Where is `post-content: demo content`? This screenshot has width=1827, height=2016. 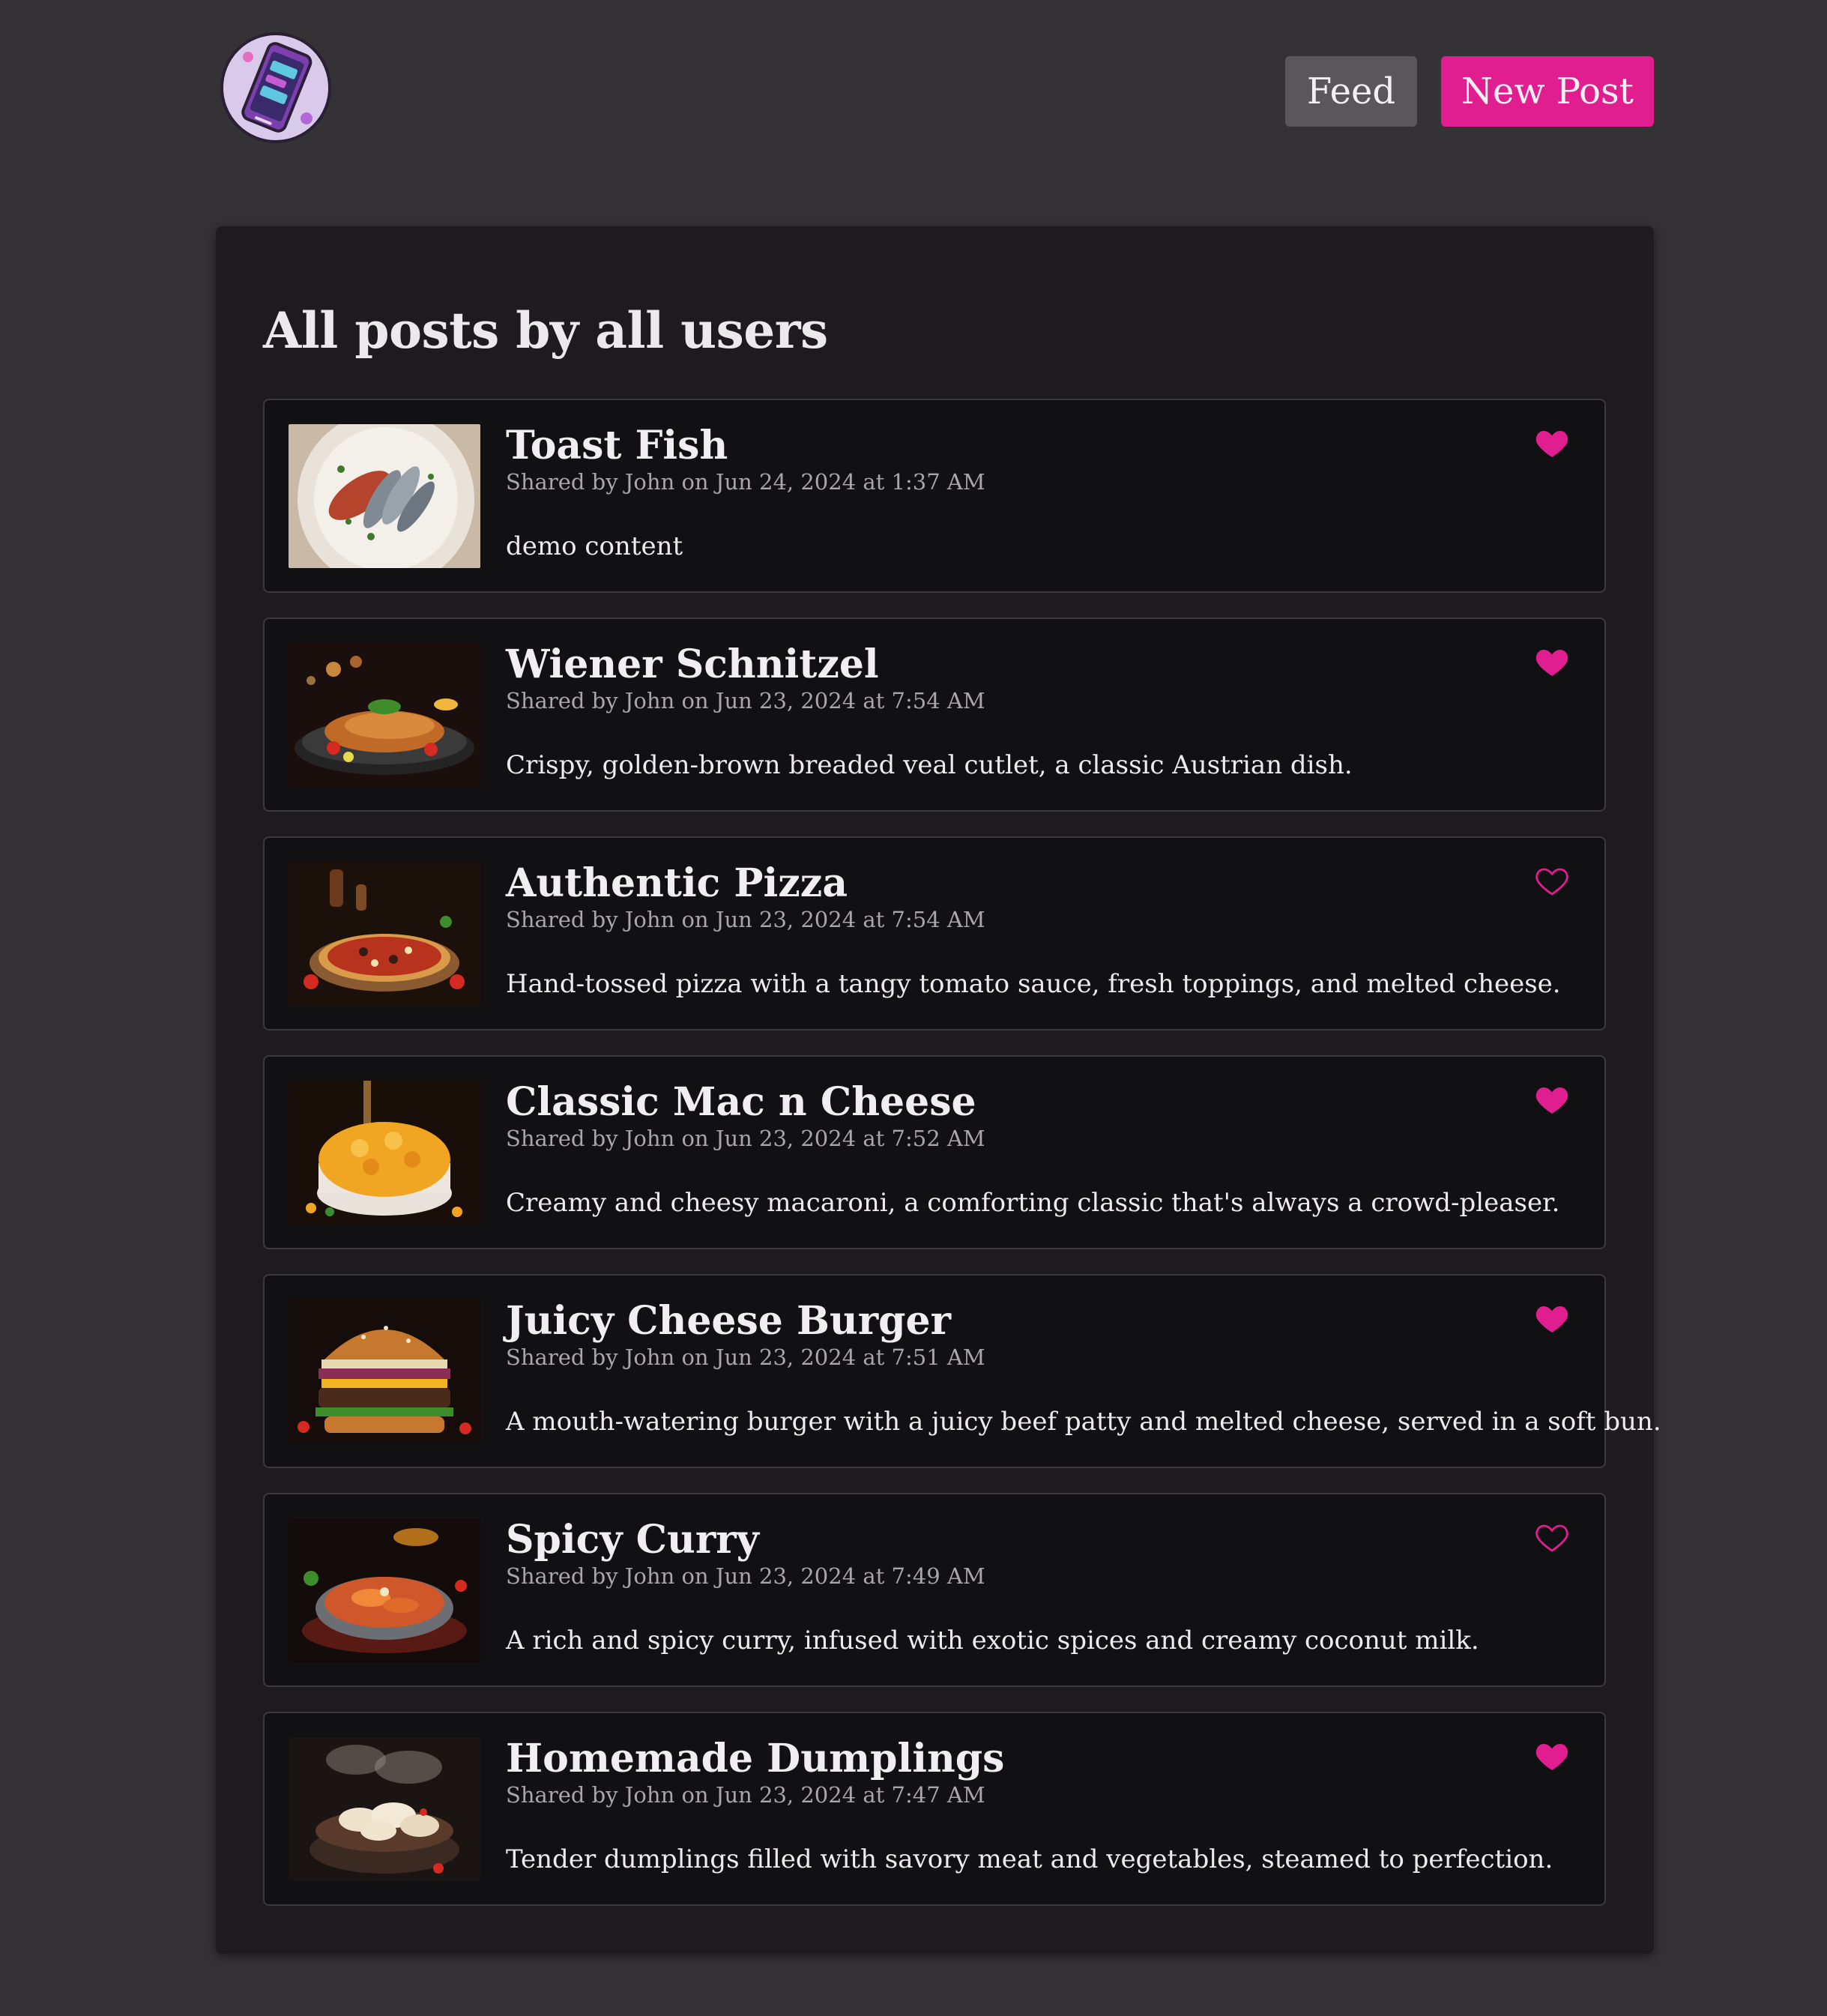 post-content: demo content is located at coordinates (594, 546).